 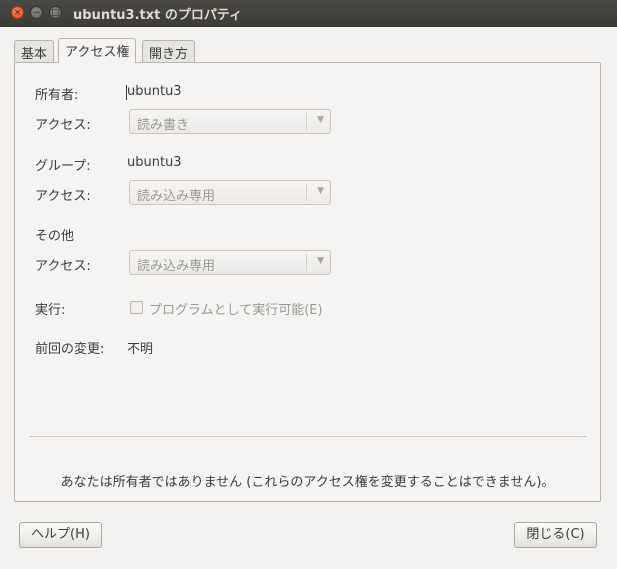 What do you see at coordinates (307, 482) in the screenshot?
I see `not-owner-notice: あなたは所有者ではありません (これらのアクセス権を変更することはできません)。` at bounding box center [307, 482].